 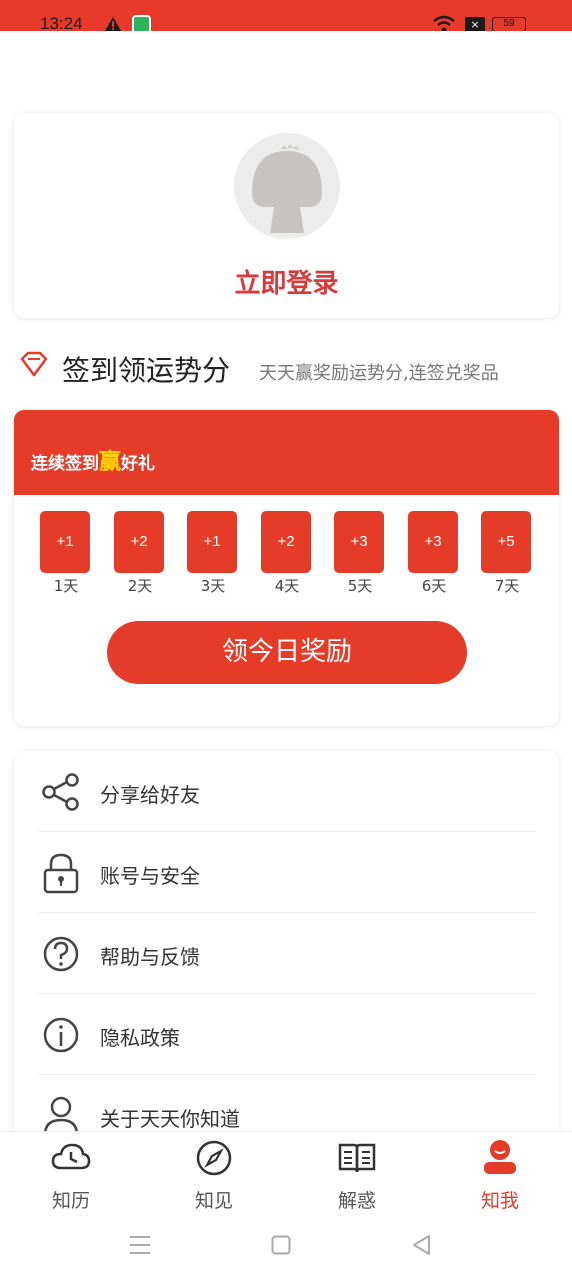 I want to click on tab-label: 解惑, so click(x=356, y=1201).